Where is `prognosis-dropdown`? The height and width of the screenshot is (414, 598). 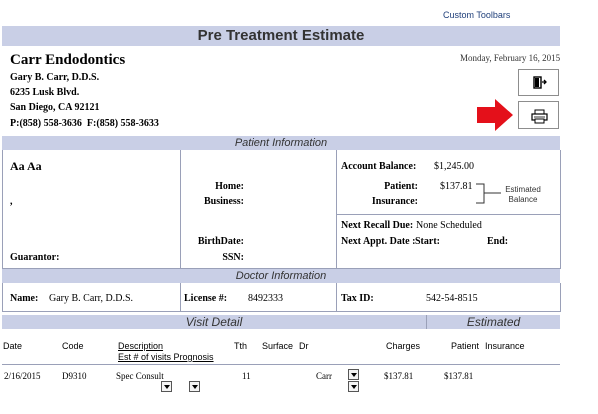 prognosis-dropdown is located at coordinates (194, 386).